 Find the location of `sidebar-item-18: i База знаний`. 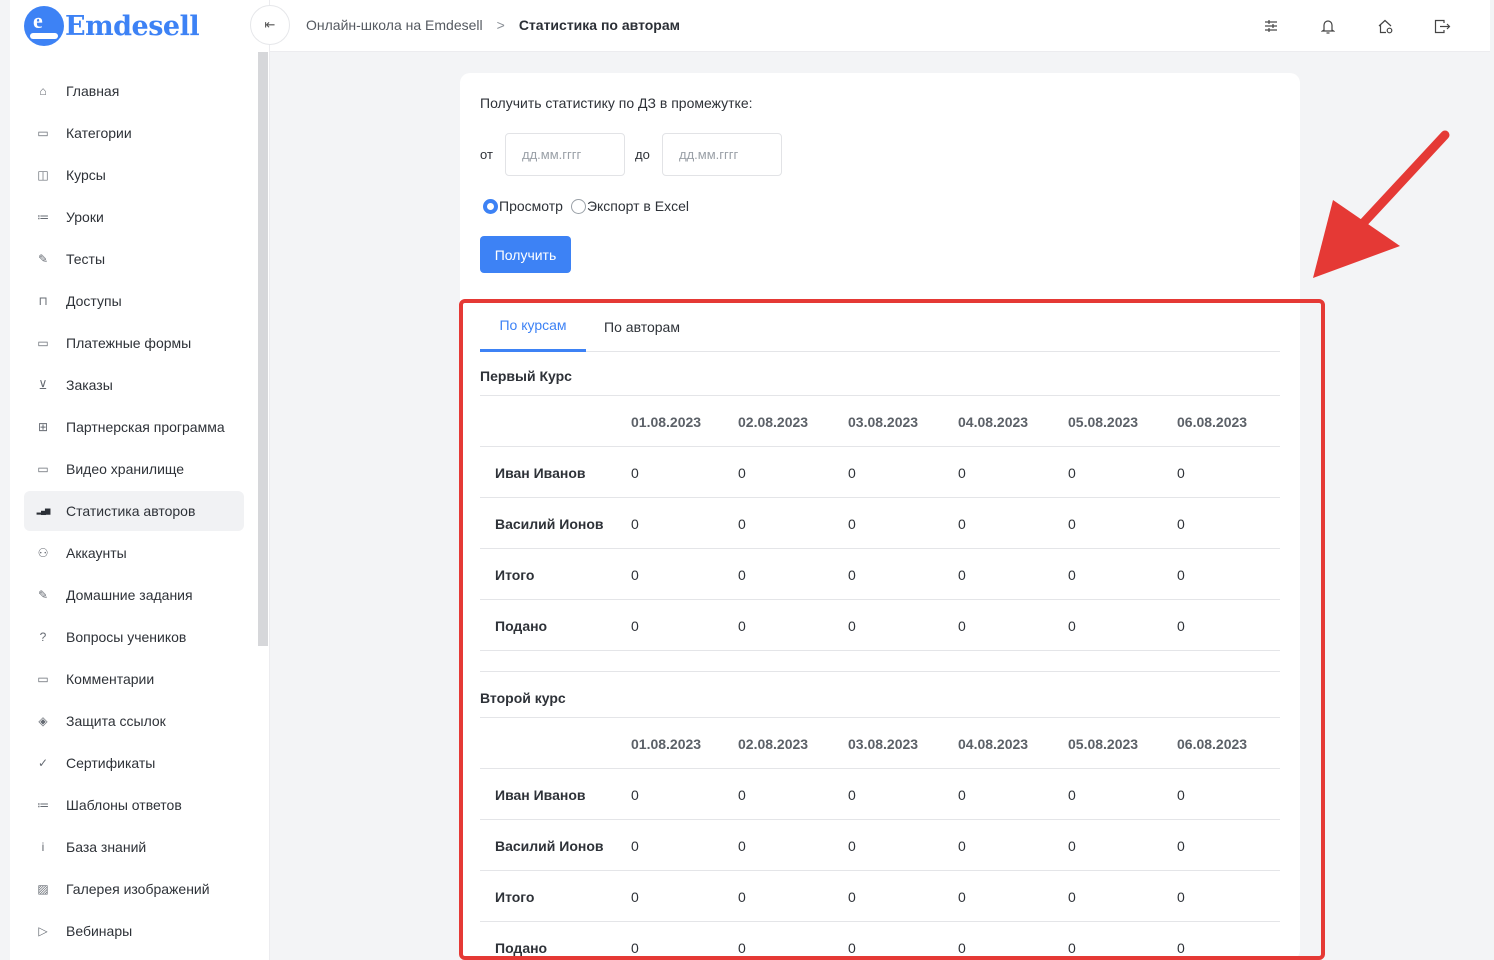

sidebar-item-18: i База знаний is located at coordinates (134, 847).